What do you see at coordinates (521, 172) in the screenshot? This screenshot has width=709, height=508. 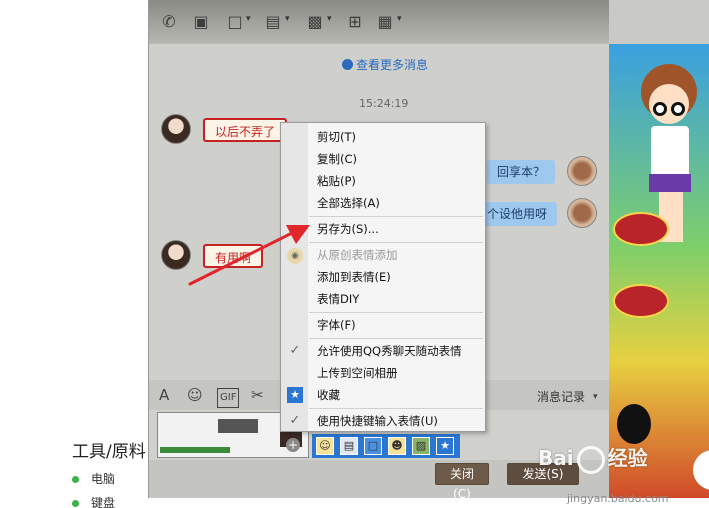 I see `chat-bubble: 回享本？` at bounding box center [521, 172].